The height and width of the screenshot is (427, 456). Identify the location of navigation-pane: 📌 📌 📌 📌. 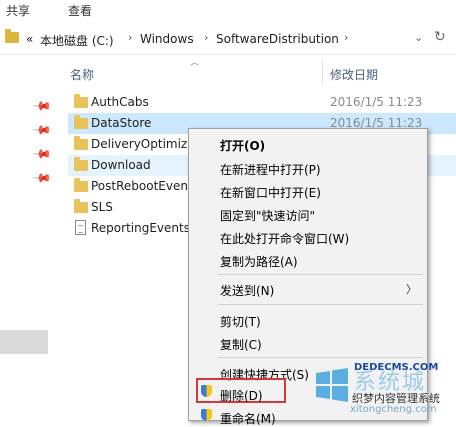
(29, 237).